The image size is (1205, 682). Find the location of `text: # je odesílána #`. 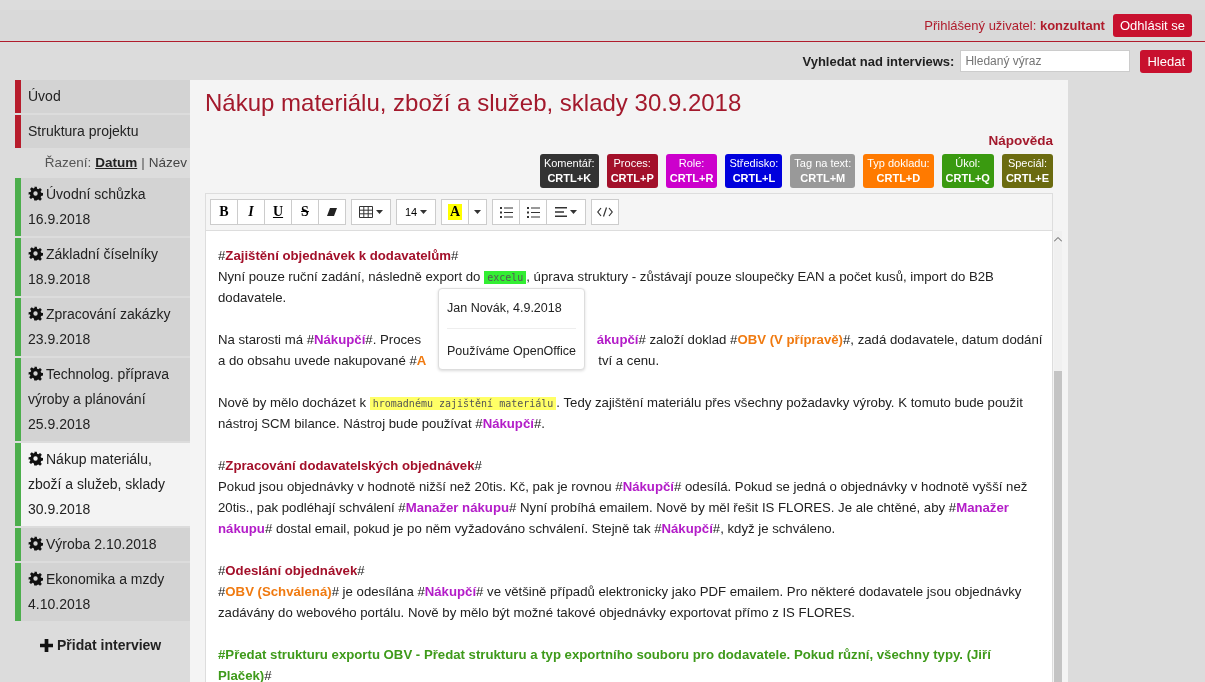

text: # je odesílána # is located at coordinates (378, 591).